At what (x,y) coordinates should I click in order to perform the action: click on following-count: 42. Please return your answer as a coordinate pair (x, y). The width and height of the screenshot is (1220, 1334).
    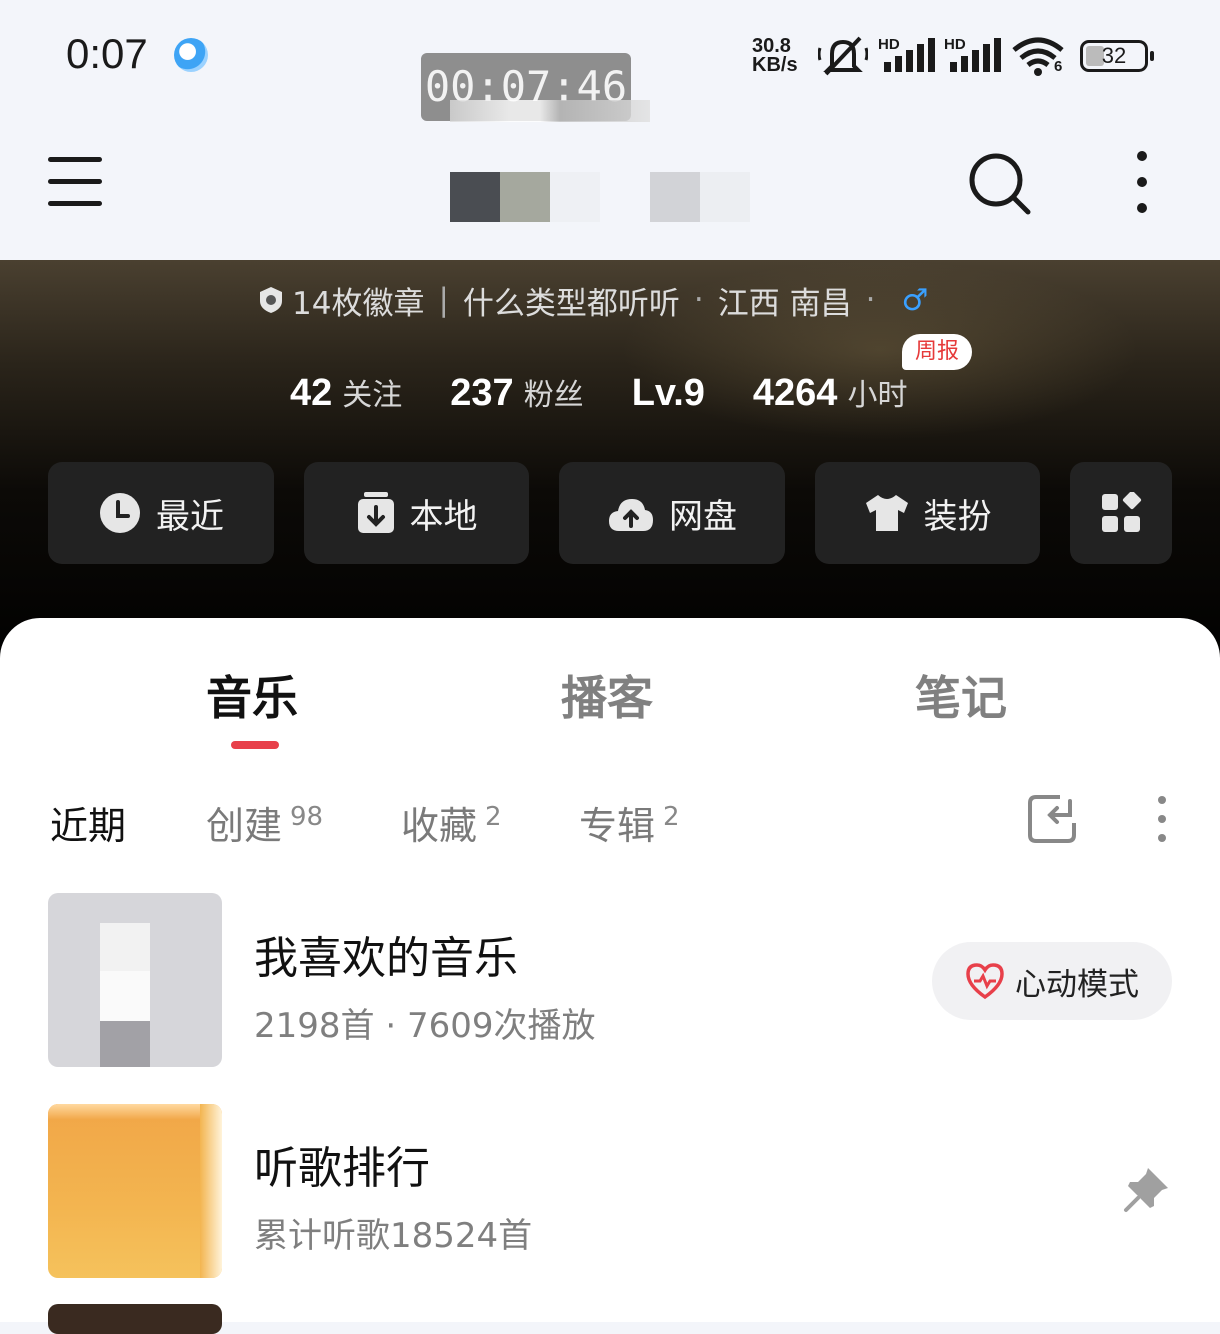
    Looking at the image, I should click on (311, 393).